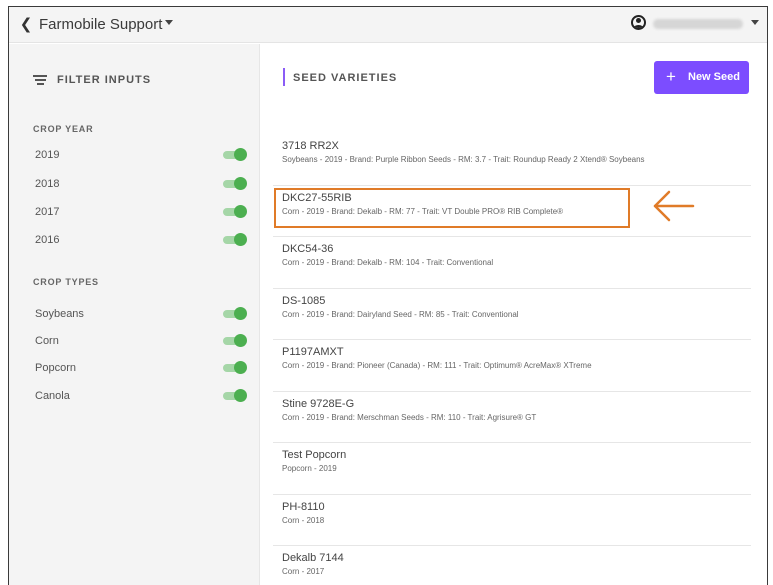  What do you see at coordinates (318, 403) in the screenshot?
I see `seed-name: Stine 9728E-G` at bounding box center [318, 403].